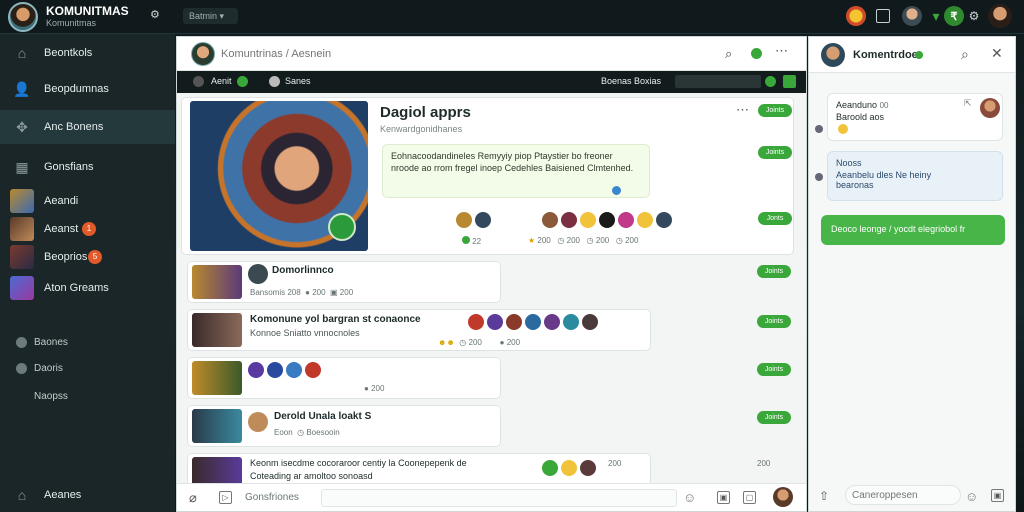 This screenshot has width=1024, height=512. What do you see at coordinates (954, 16) in the screenshot?
I see `shop-icon: ₹` at bounding box center [954, 16].